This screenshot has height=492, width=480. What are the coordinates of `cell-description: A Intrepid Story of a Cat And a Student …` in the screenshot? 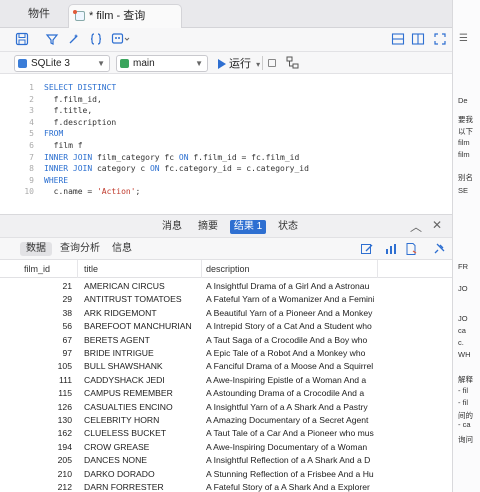 It's located at (290, 326).